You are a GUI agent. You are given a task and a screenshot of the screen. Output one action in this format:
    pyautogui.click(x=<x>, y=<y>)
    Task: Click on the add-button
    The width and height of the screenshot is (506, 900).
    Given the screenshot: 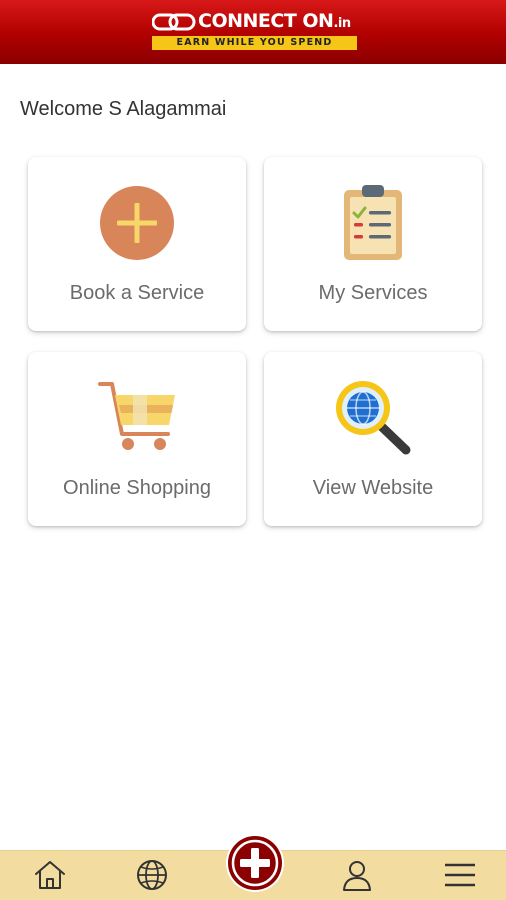 What is the action you would take?
    pyautogui.click(x=255, y=863)
    